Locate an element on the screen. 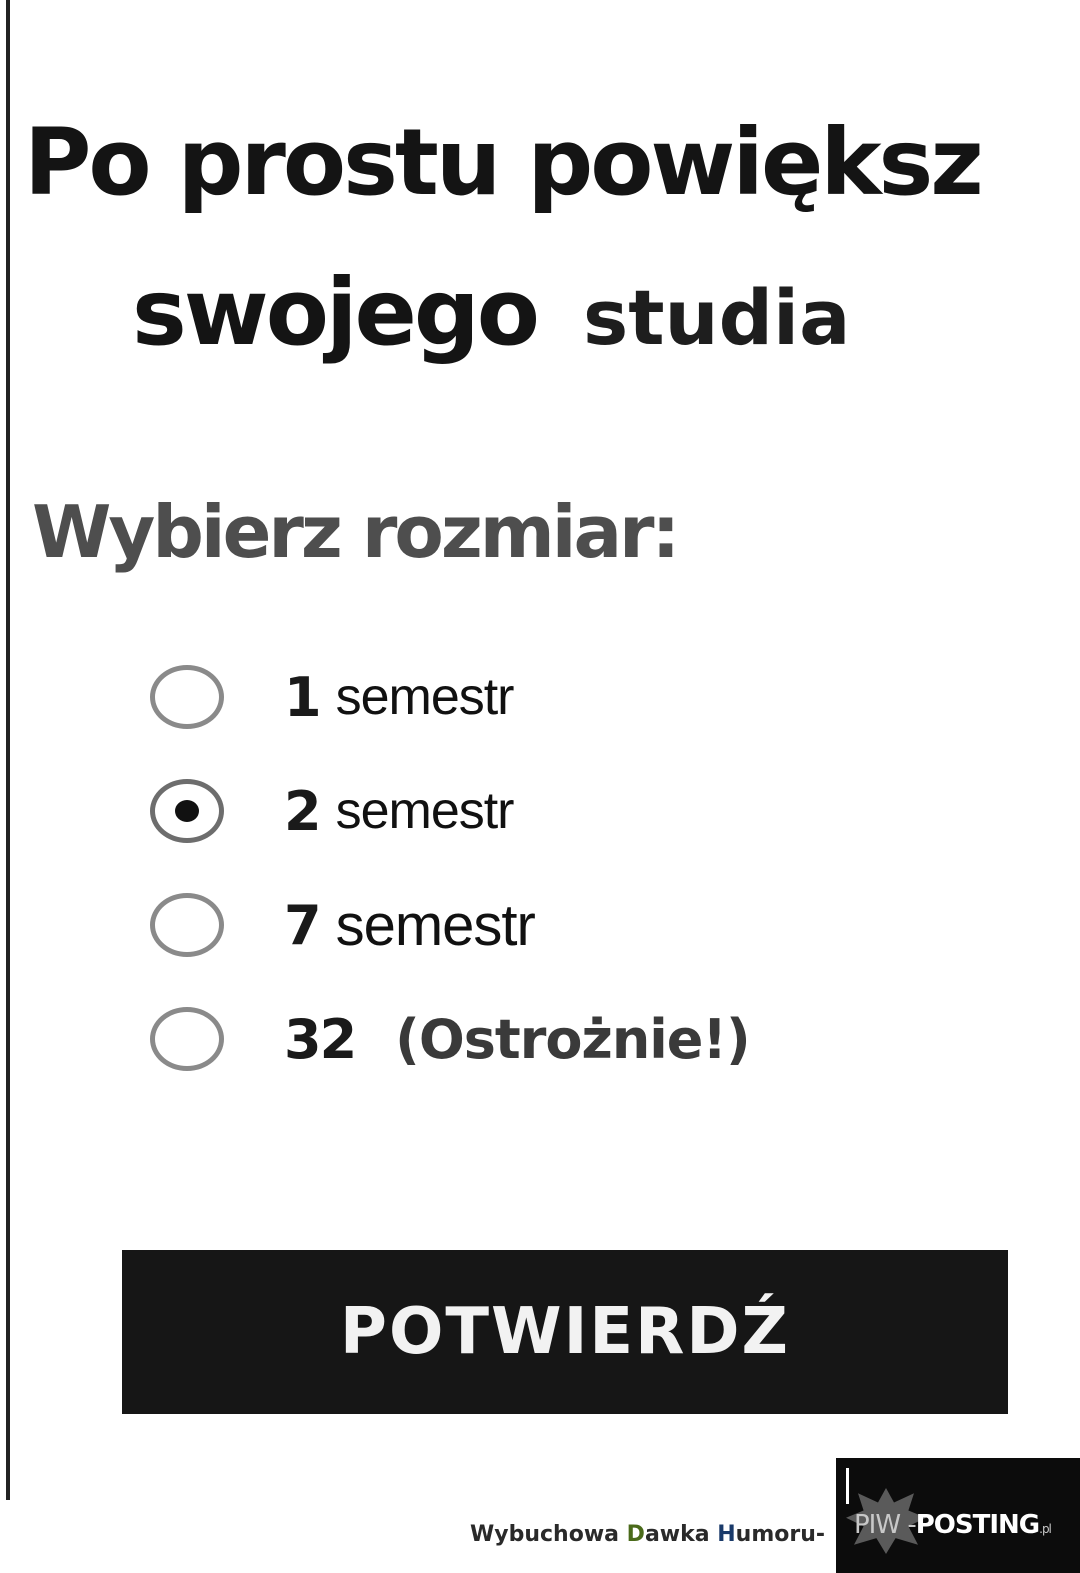  logo-posting: POSTING is located at coordinates (977, 1525).